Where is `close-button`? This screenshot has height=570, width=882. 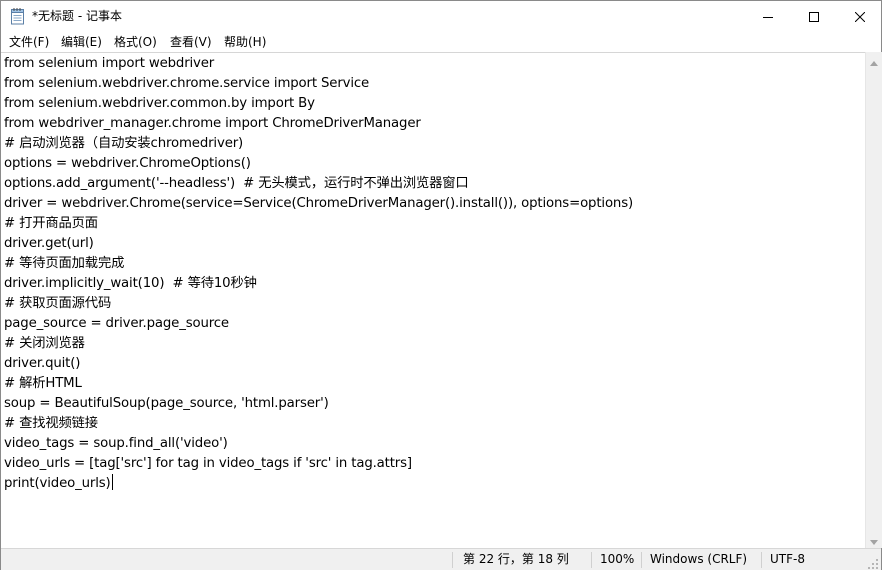
close-button is located at coordinates (859, 16).